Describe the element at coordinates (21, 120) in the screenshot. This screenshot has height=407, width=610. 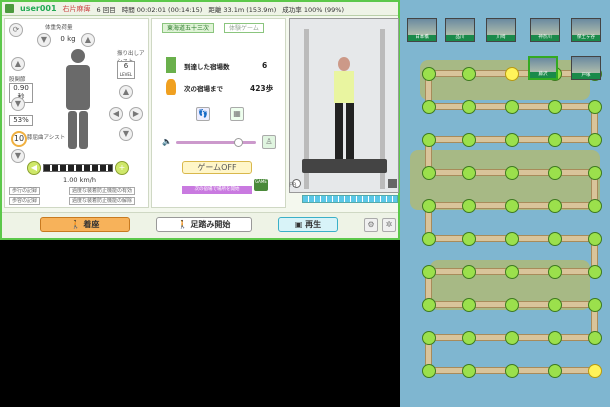
I see `knee-value: 53%` at that location.